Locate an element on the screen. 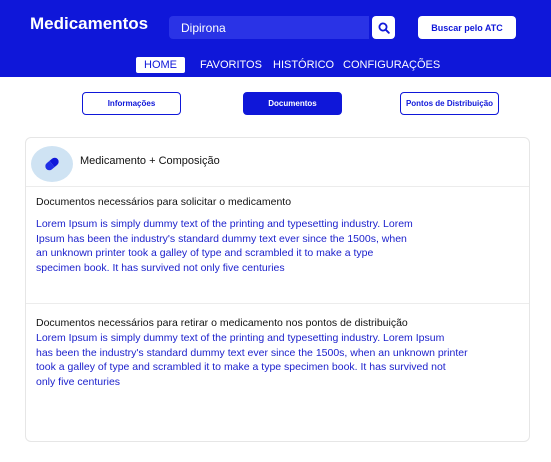 Image resolution: width=551 pixels, height=462 pixels. tab-documentos: Documentos is located at coordinates (292, 103).